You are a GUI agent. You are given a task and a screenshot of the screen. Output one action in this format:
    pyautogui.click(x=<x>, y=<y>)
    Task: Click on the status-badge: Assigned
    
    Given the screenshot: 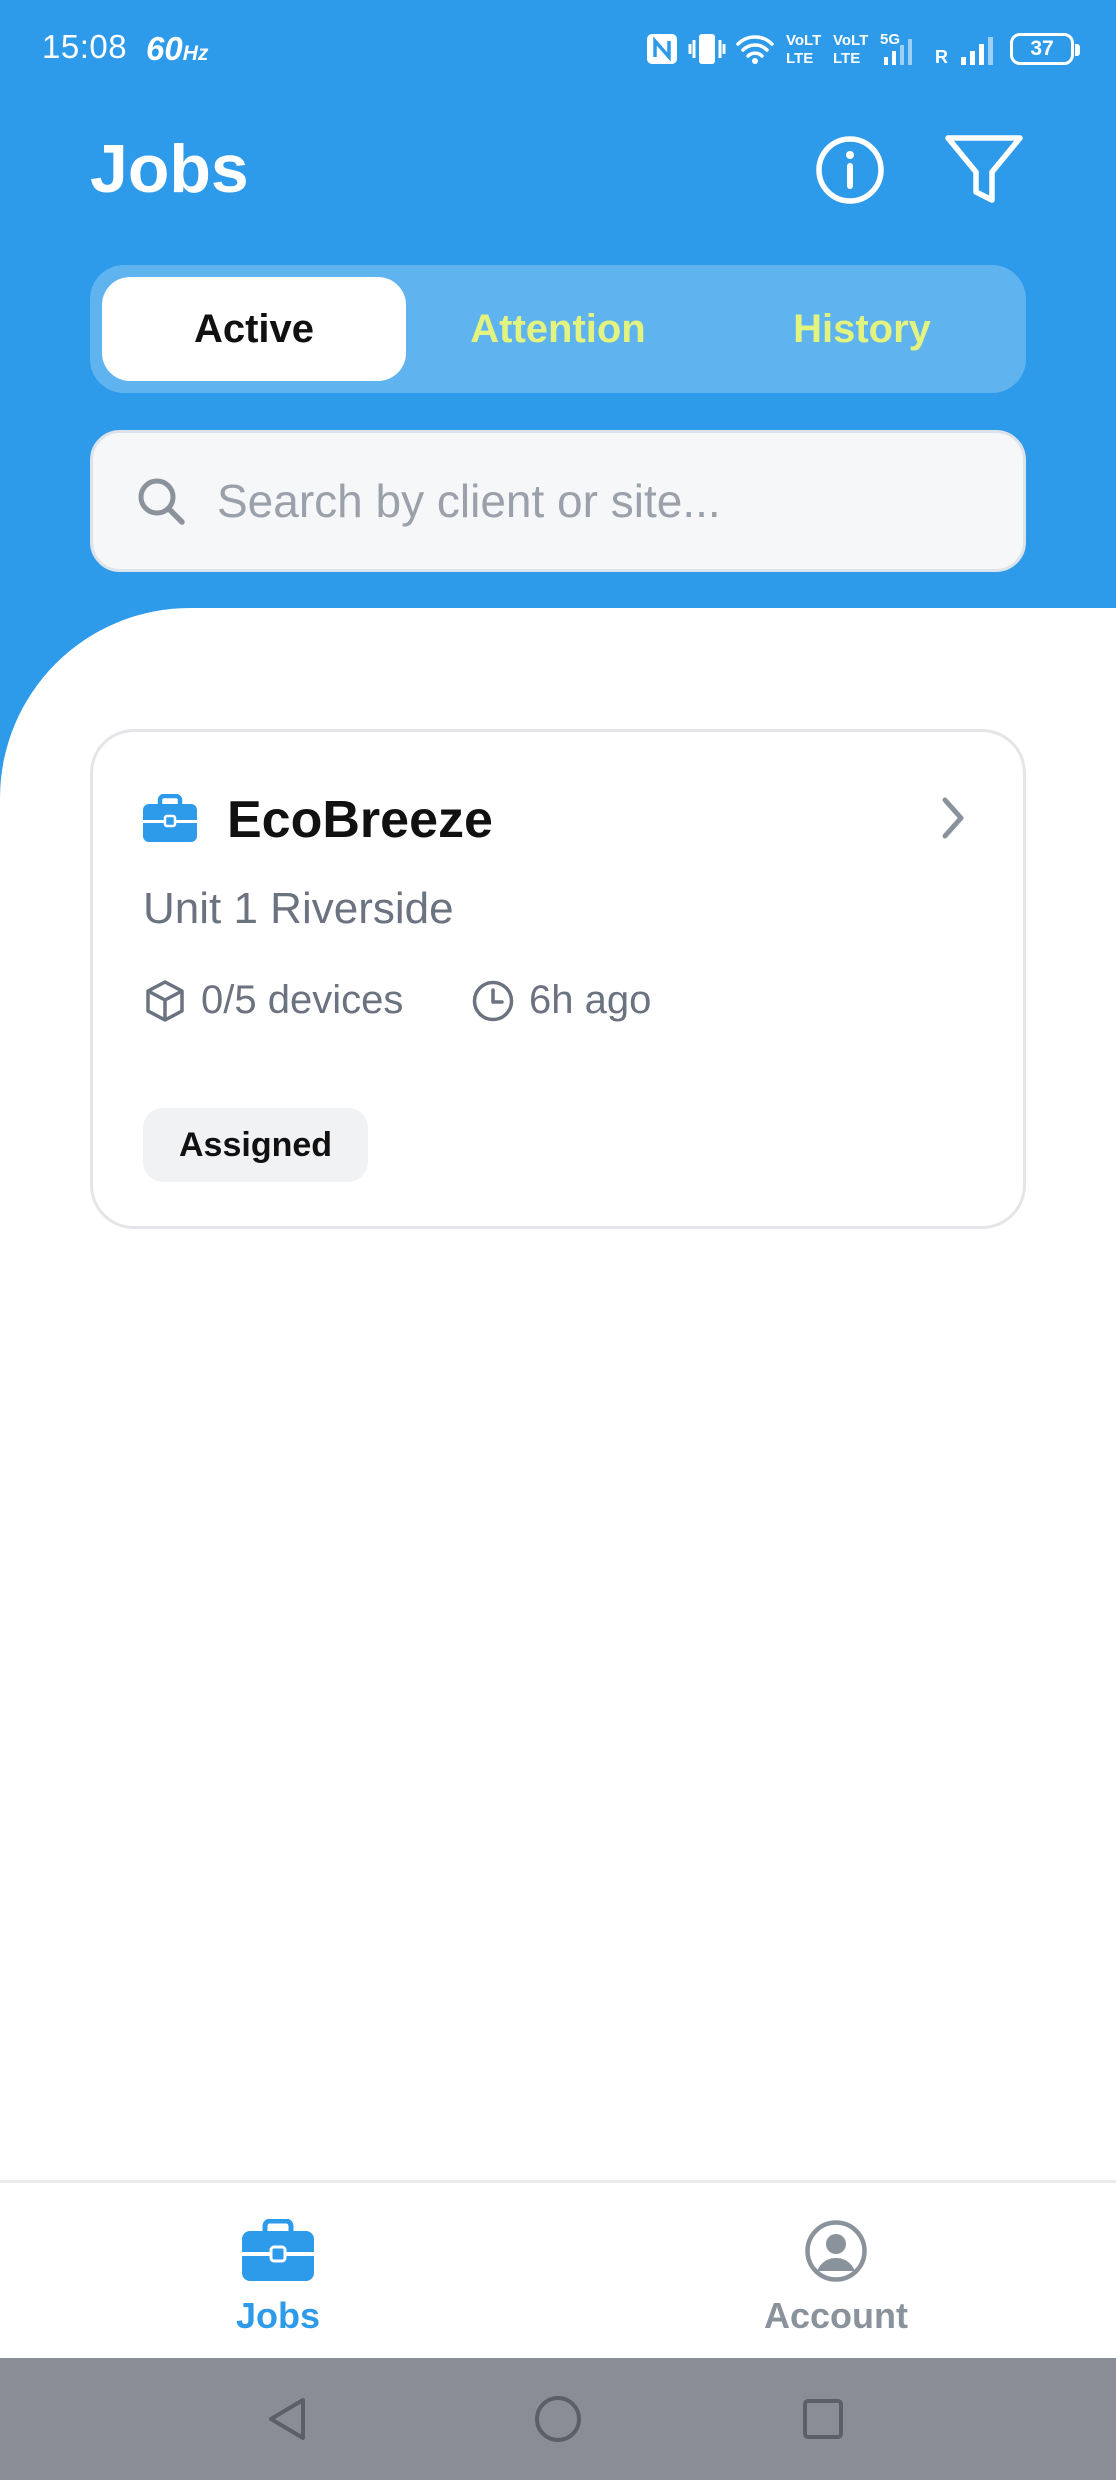 What is the action you would take?
    pyautogui.click(x=256, y=1145)
    